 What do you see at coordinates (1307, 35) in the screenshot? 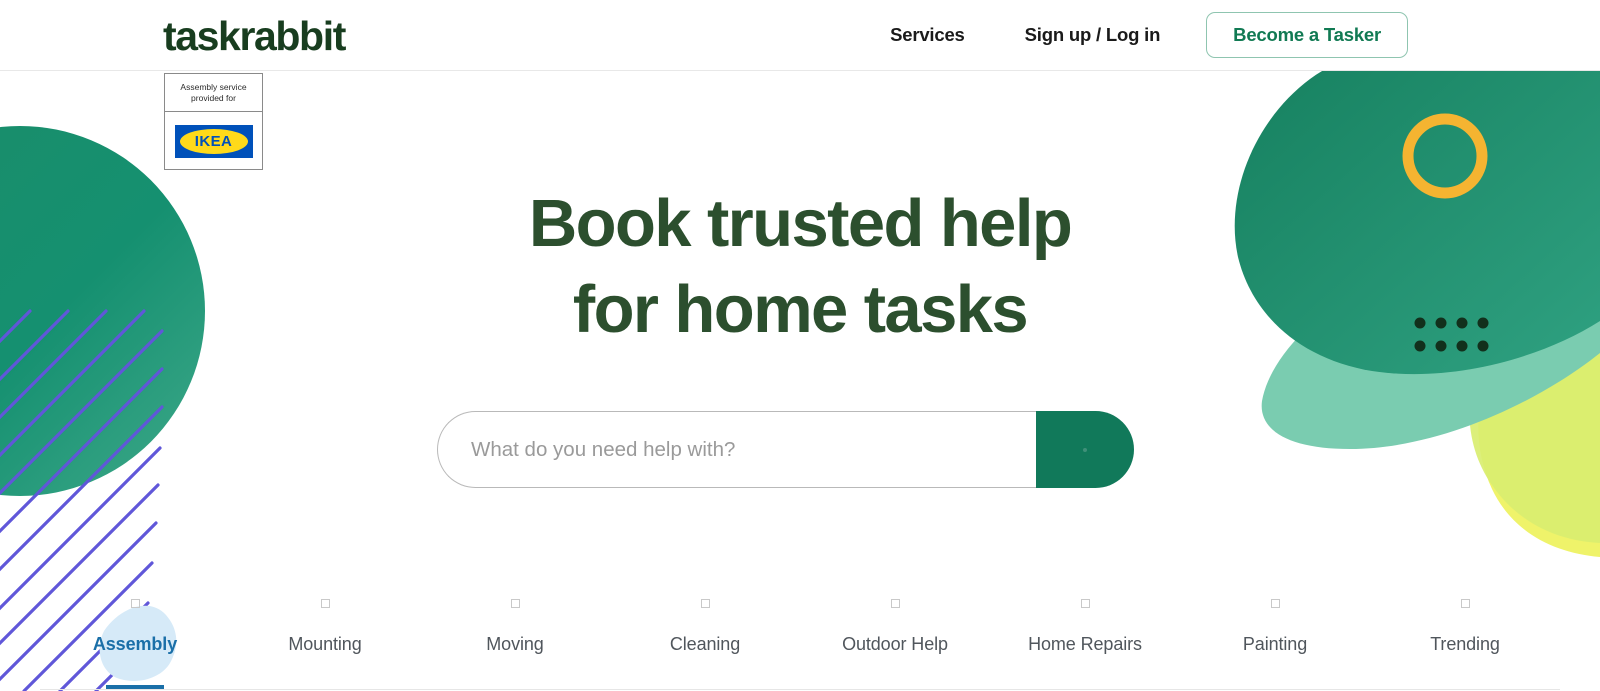
I see `become-a-tasker-button: Become a Tasker` at bounding box center [1307, 35].